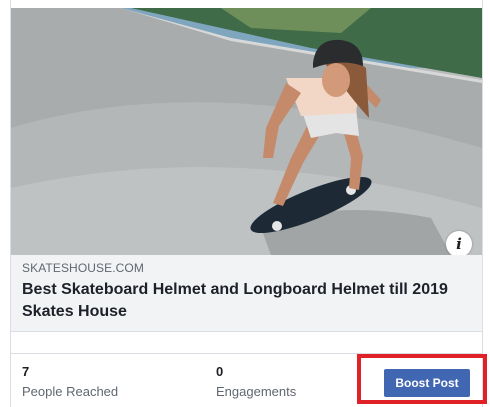 The image size is (490, 407). Describe the element at coordinates (70, 382) in the screenshot. I see `people-reached-stat: 7 People Reached` at that location.